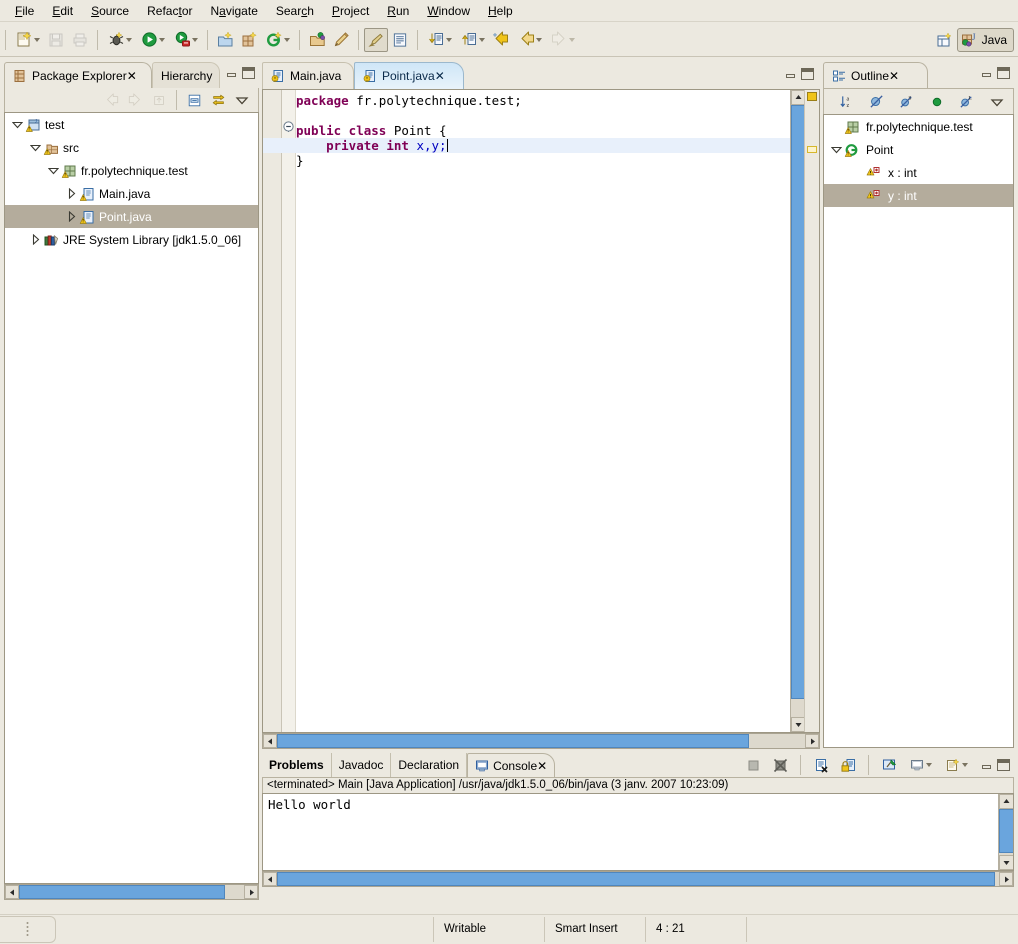 The image size is (1018, 944). Describe the element at coordinates (27, 40) in the screenshot. I see `new-wizard-button` at that location.